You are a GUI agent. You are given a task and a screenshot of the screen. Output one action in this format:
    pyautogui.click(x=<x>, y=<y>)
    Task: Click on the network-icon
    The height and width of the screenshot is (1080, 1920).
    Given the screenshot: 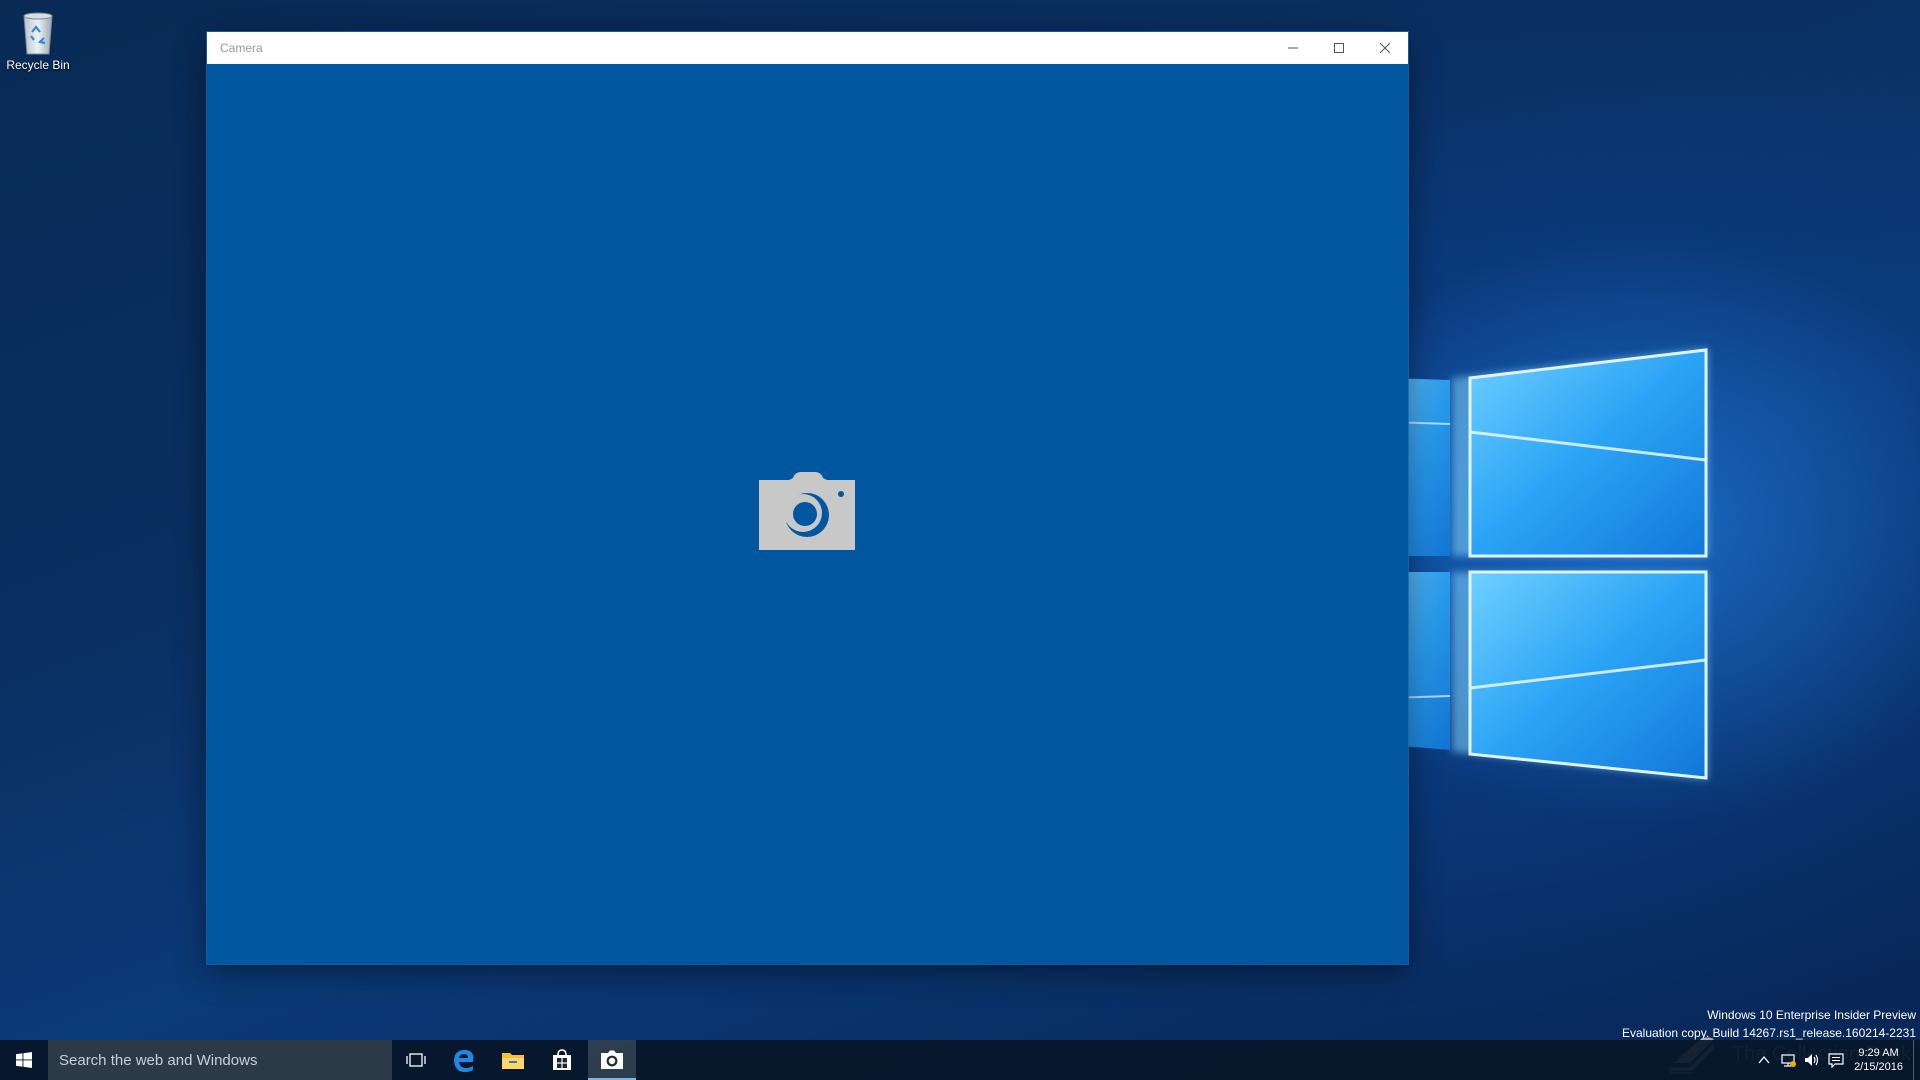 What is the action you would take?
    pyautogui.click(x=1789, y=1060)
    